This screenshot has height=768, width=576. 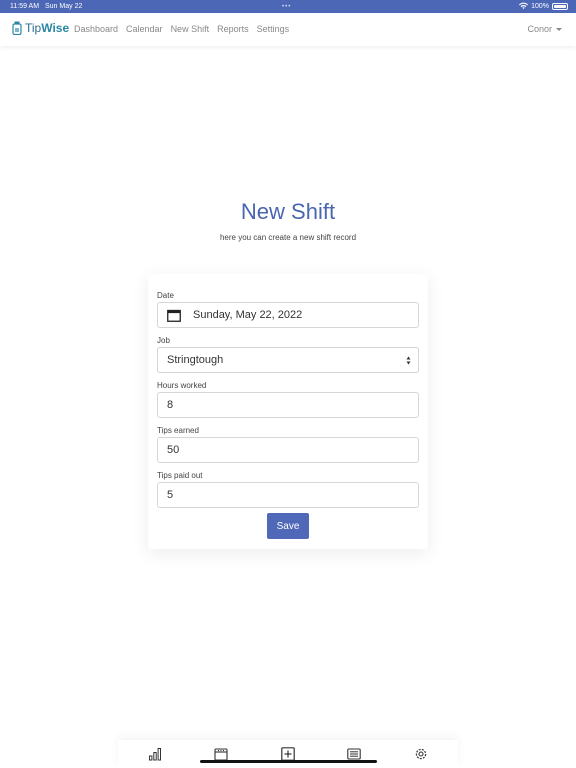 What do you see at coordinates (540, 6) in the screenshot?
I see `battery-percent: 100%` at bounding box center [540, 6].